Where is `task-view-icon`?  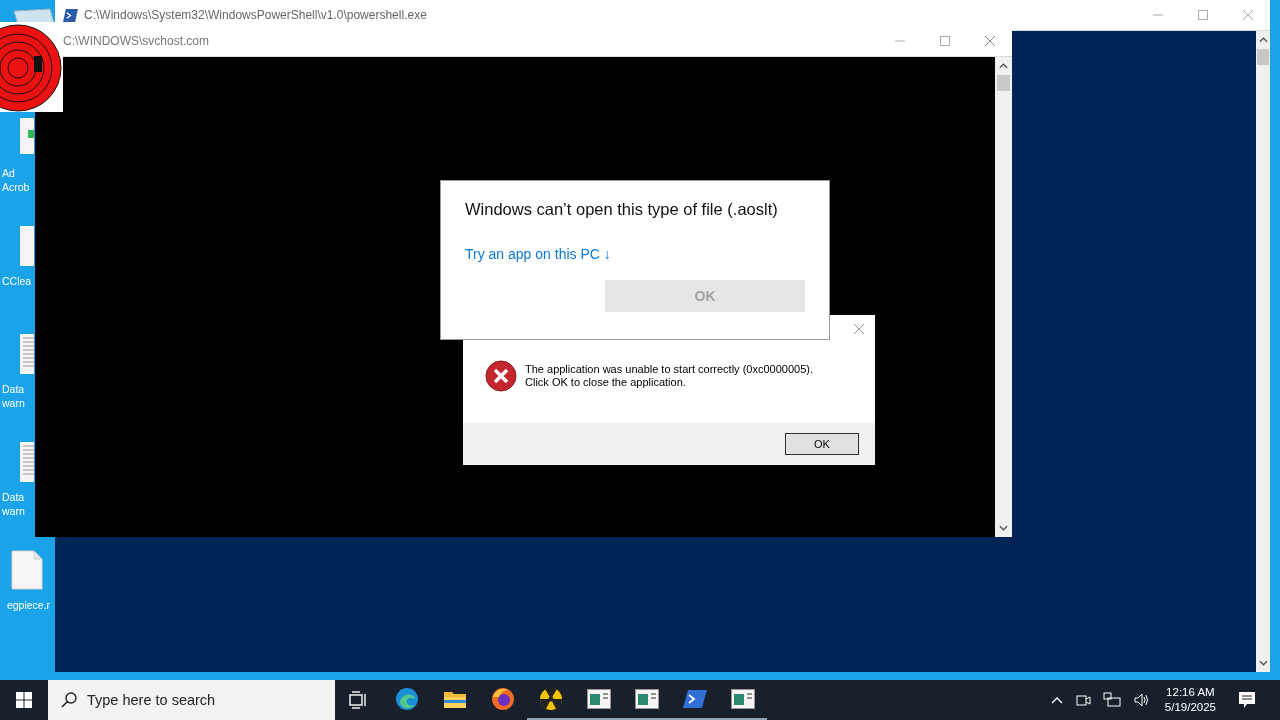
task-view-icon is located at coordinates (359, 700).